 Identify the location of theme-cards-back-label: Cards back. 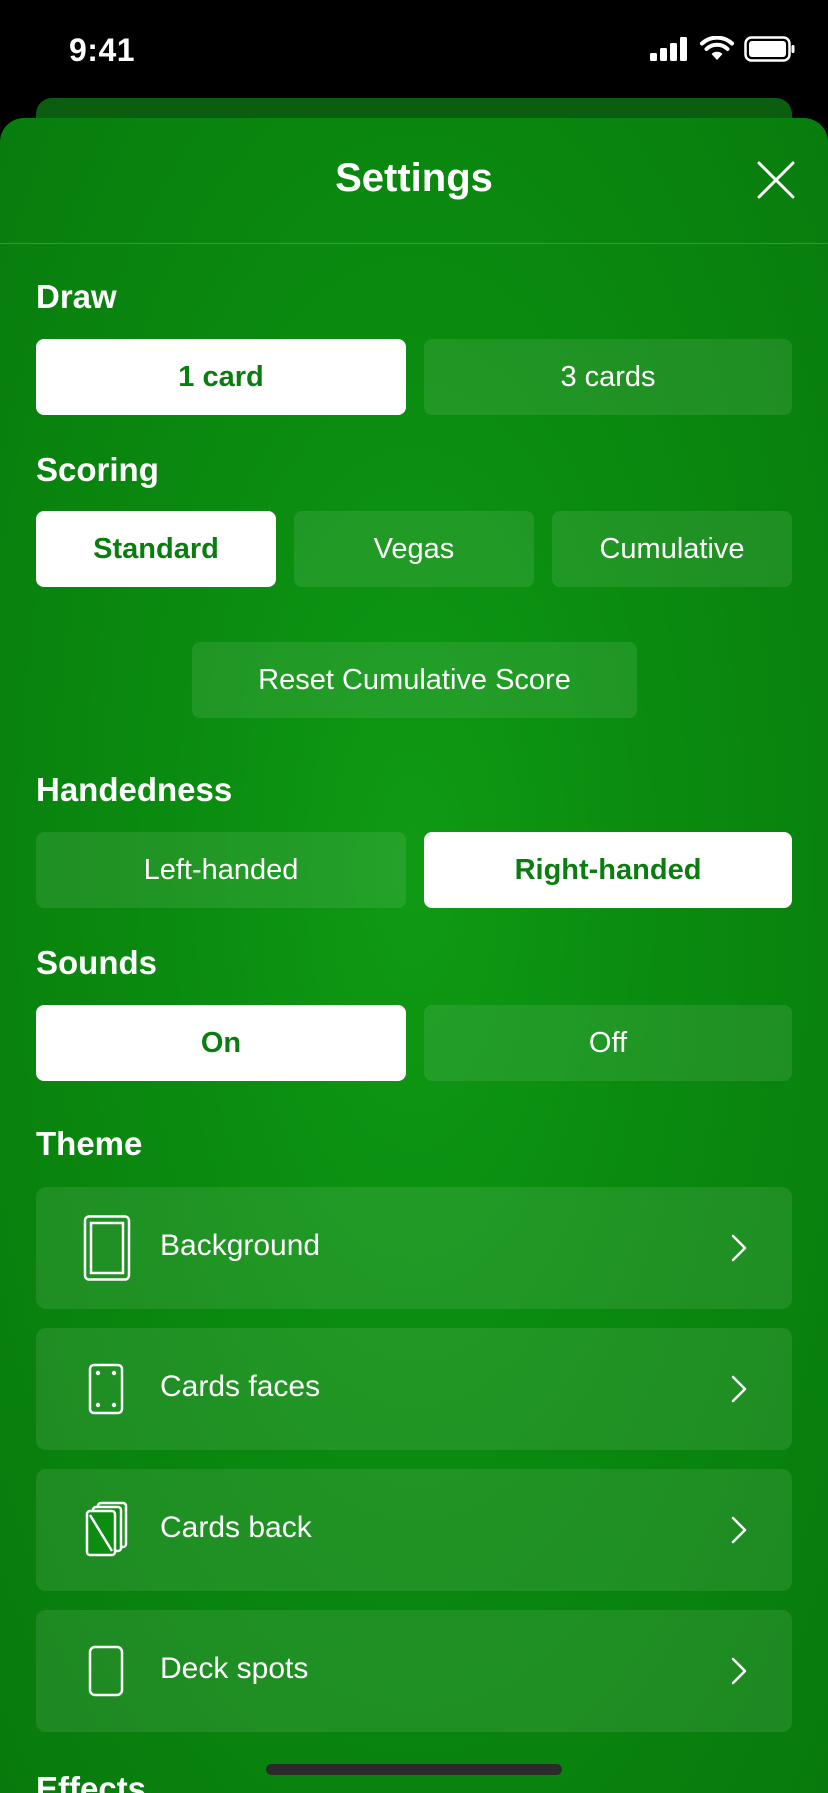
(236, 1527).